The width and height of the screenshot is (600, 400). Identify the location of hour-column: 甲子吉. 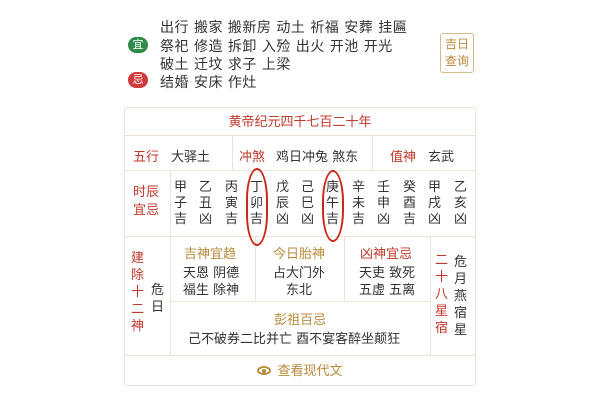
(181, 203).